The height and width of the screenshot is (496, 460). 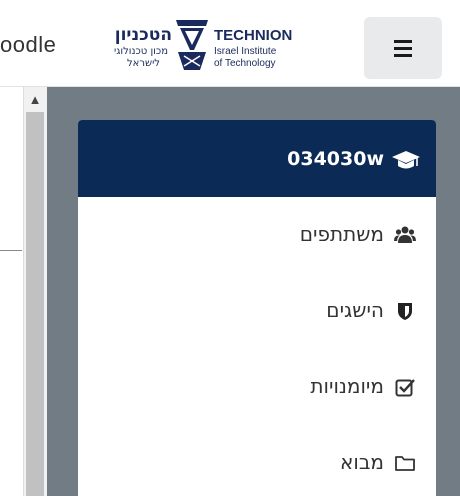 What do you see at coordinates (362, 462) in the screenshot?
I see `nav-item-label: מבוא` at bounding box center [362, 462].